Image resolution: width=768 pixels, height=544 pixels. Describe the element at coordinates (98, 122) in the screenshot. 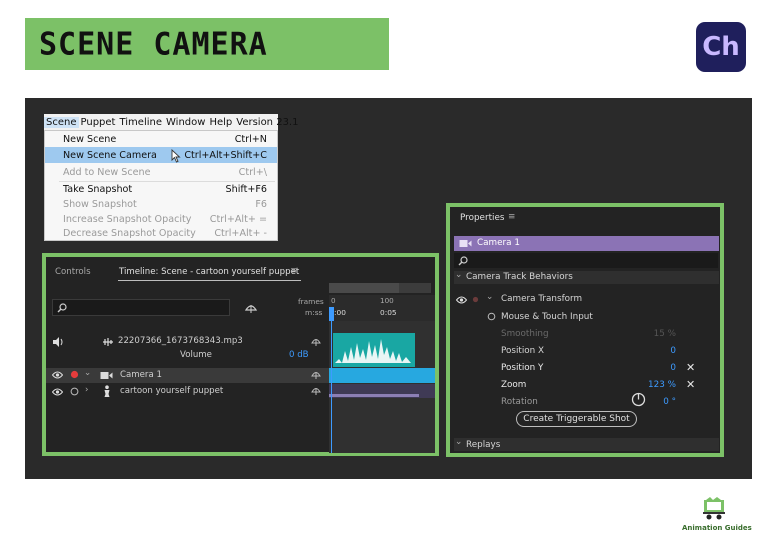

I see `menu-puppet: Puppet` at that location.